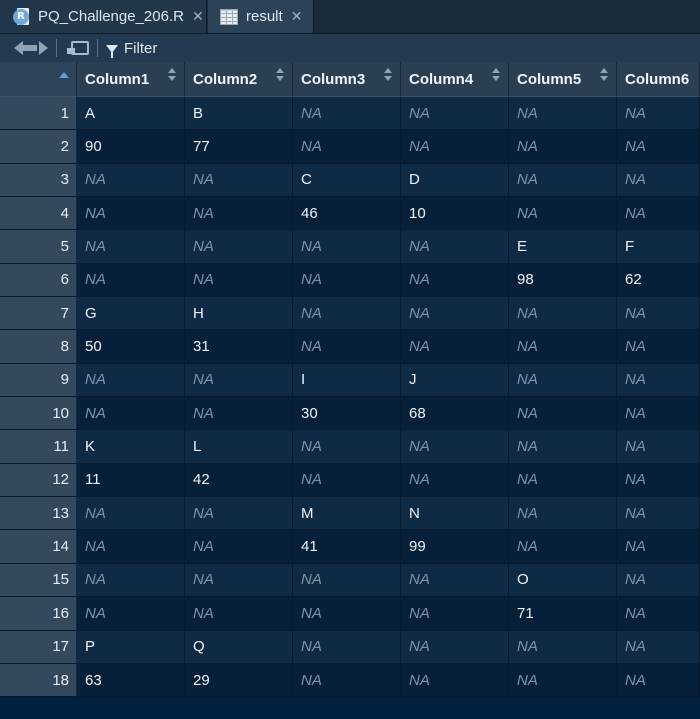  Describe the element at coordinates (103, 16) in the screenshot. I see `tab-script: R PQ_Challenge_206.R ✕` at that location.